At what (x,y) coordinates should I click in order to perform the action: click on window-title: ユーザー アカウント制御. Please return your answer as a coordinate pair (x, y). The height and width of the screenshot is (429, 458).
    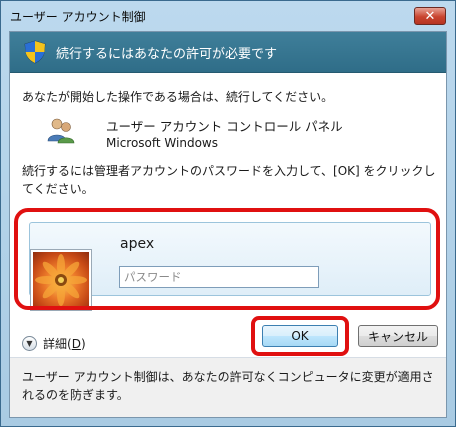
    Looking at the image, I should click on (78, 17).